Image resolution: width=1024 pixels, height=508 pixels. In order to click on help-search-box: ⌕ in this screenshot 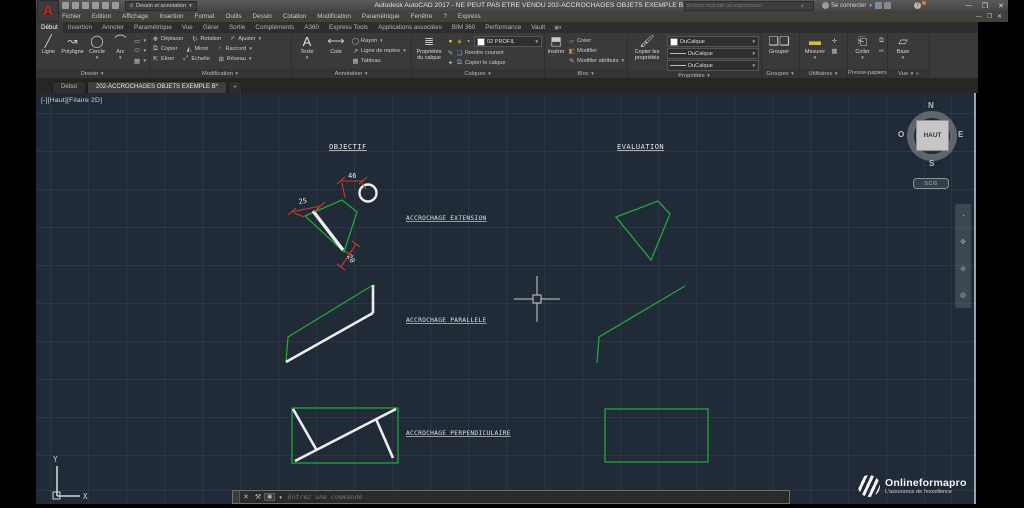, I will do `click(749, 6)`.